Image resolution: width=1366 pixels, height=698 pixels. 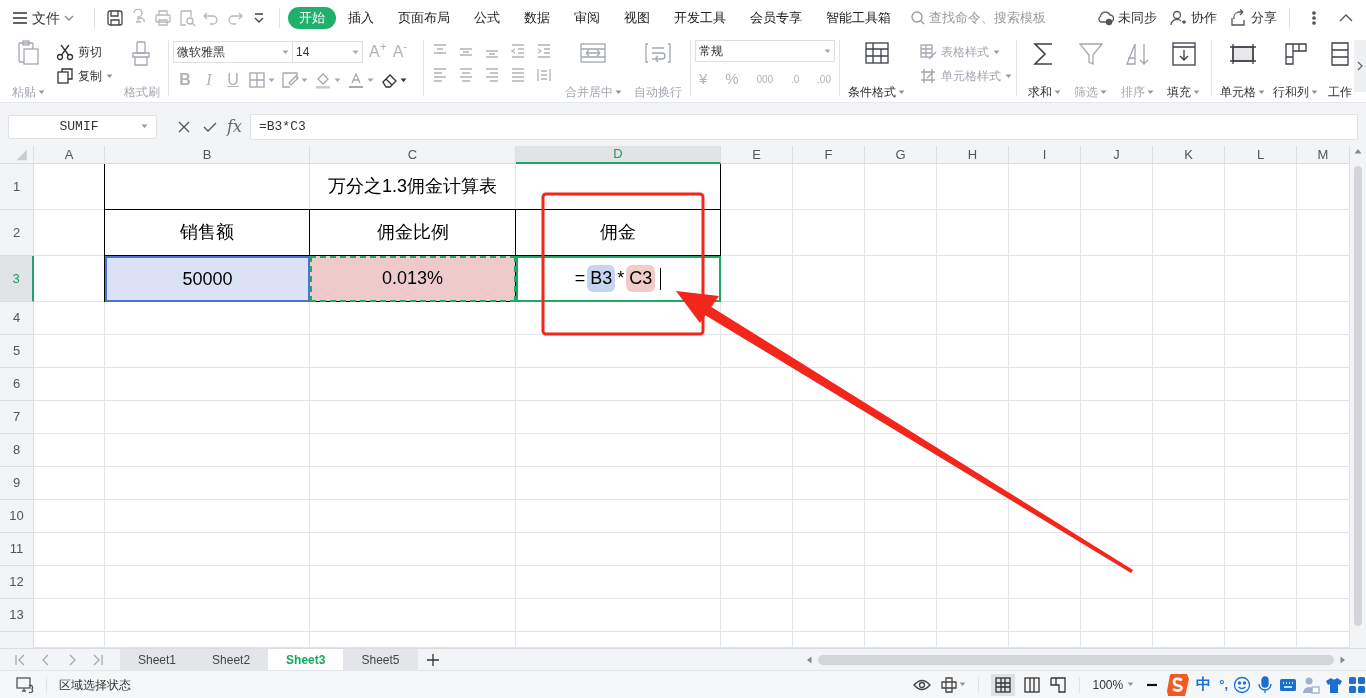 What do you see at coordinates (17, 582) in the screenshot?
I see `row-header: 12` at bounding box center [17, 582].